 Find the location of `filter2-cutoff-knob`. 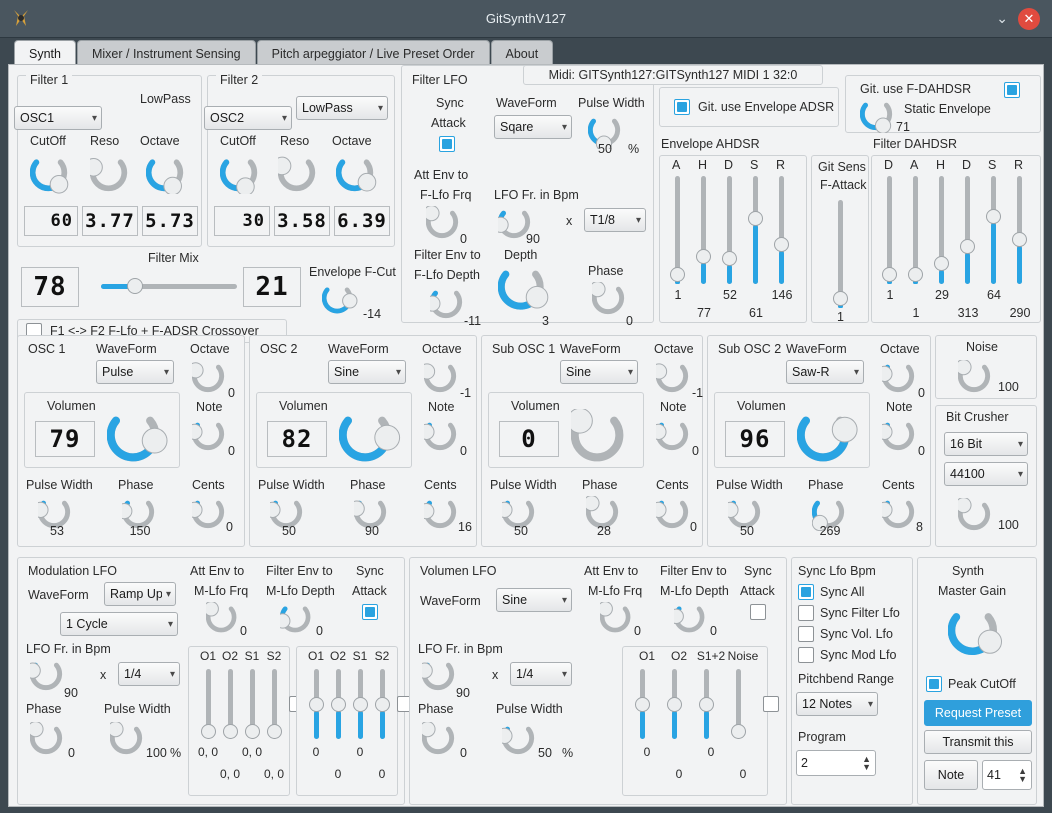

filter2-cutoff-knob is located at coordinates (241, 175).